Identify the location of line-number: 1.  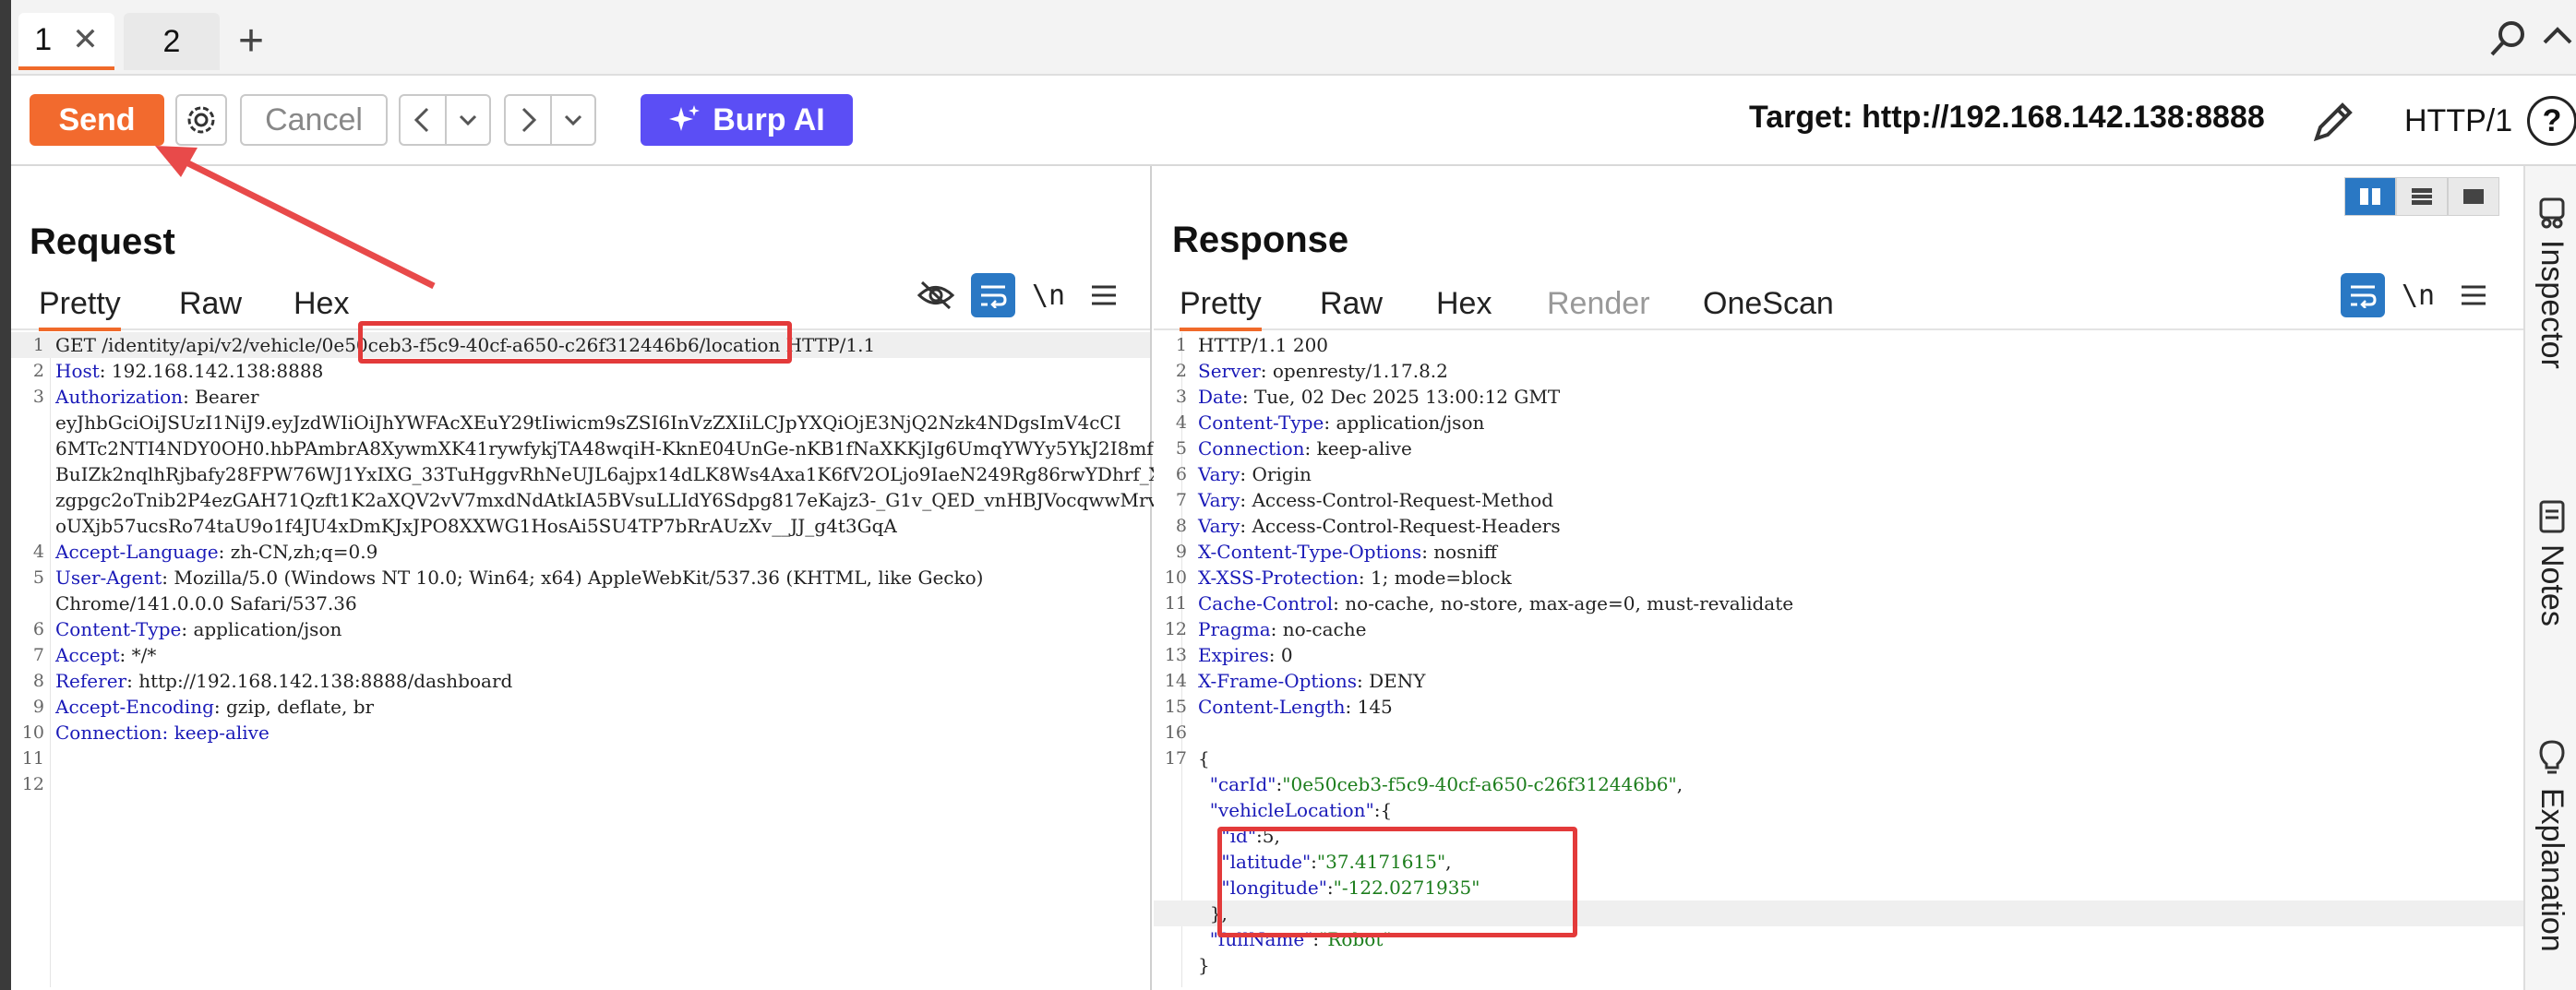
(1181, 345).